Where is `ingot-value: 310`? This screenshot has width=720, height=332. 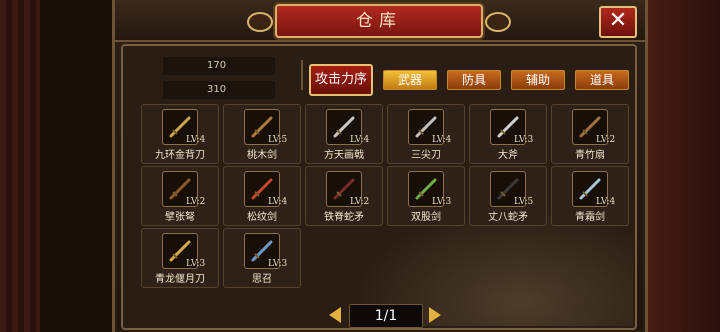 ingot-value: 310 is located at coordinates (217, 89).